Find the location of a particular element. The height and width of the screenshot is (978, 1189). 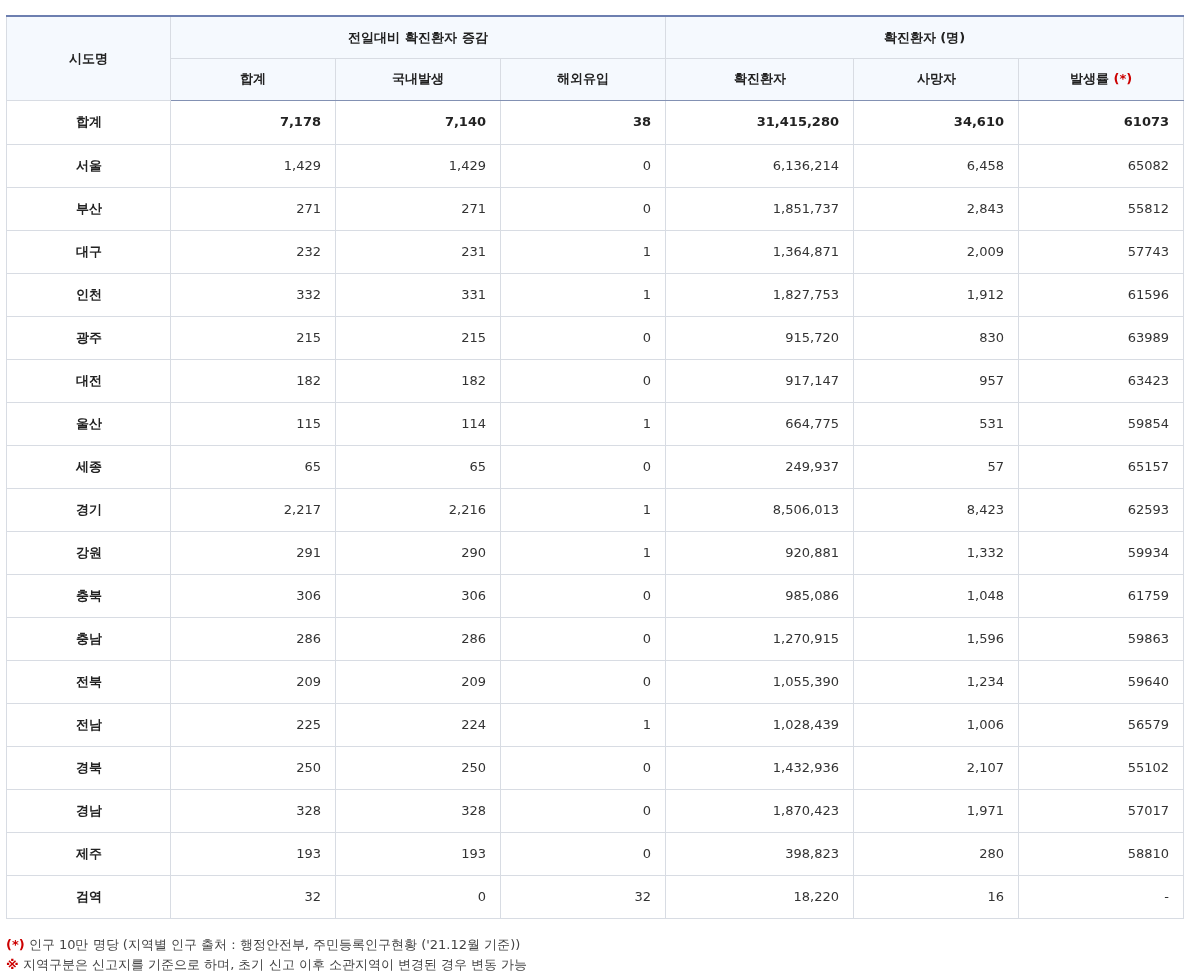

table-cell: 59640 is located at coordinates (1101, 681).